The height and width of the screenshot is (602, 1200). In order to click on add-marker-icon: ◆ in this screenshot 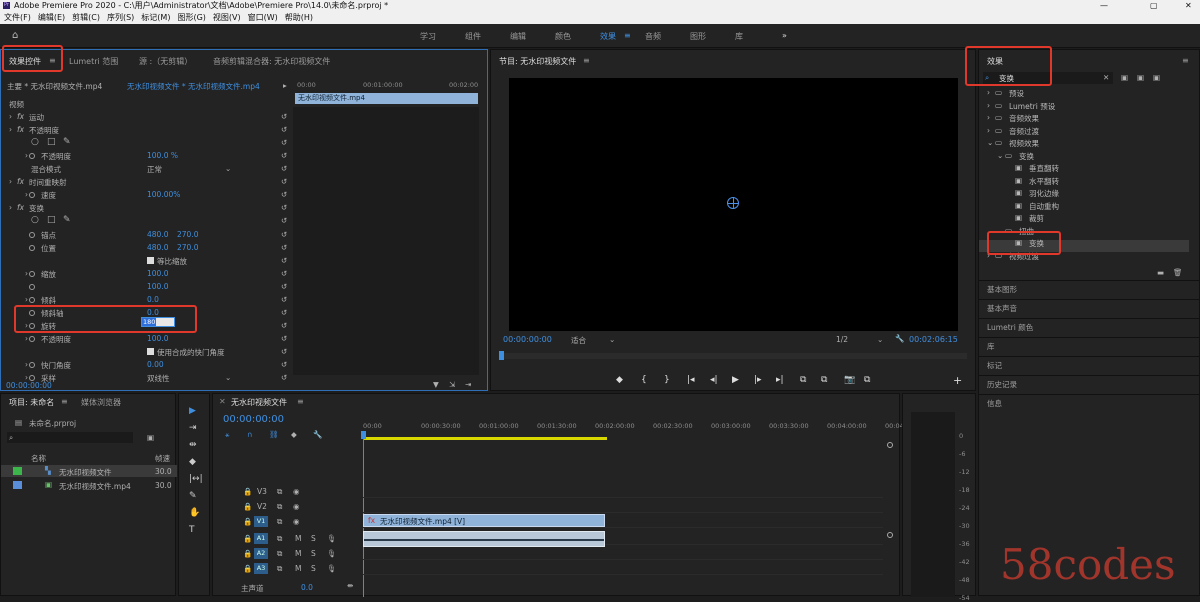, I will do `click(294, 434)`.